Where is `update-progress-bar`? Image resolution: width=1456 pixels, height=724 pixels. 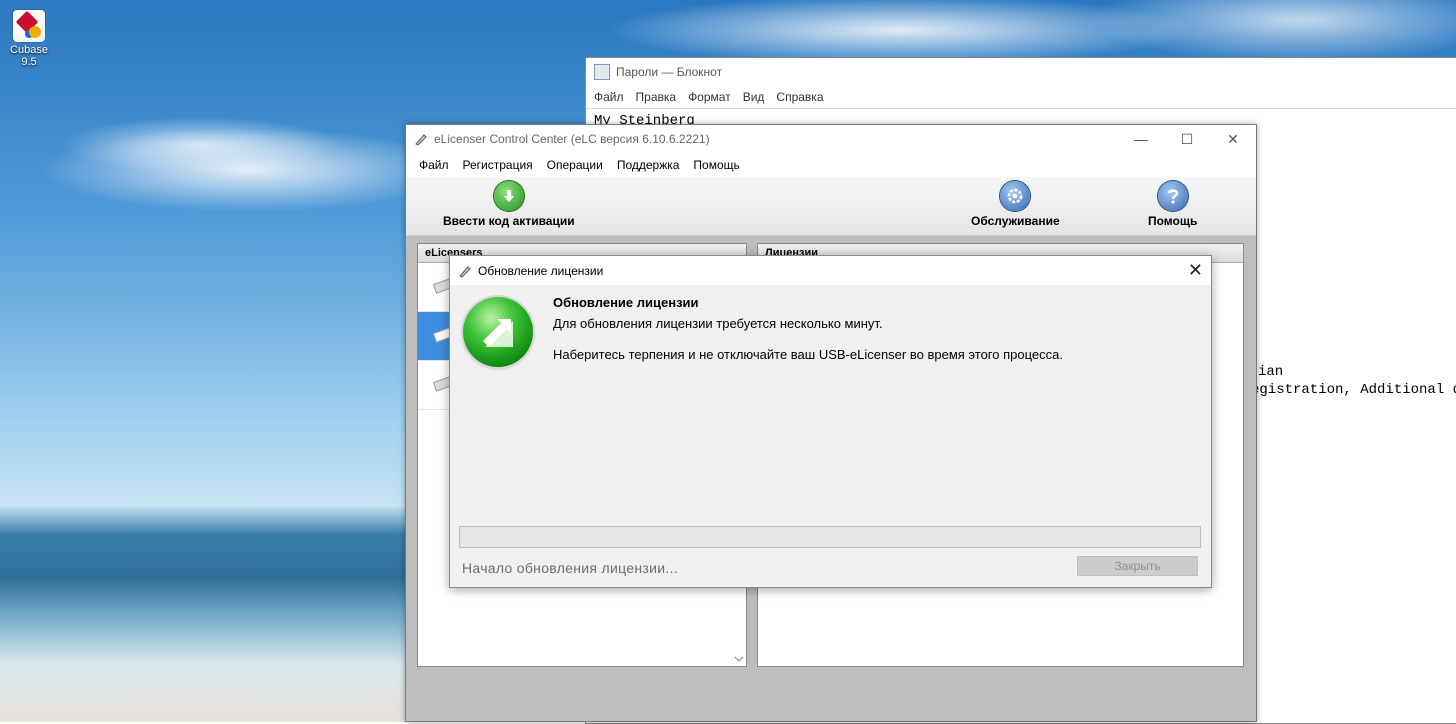 update-progress-bar is located at coordinates (830, 537).